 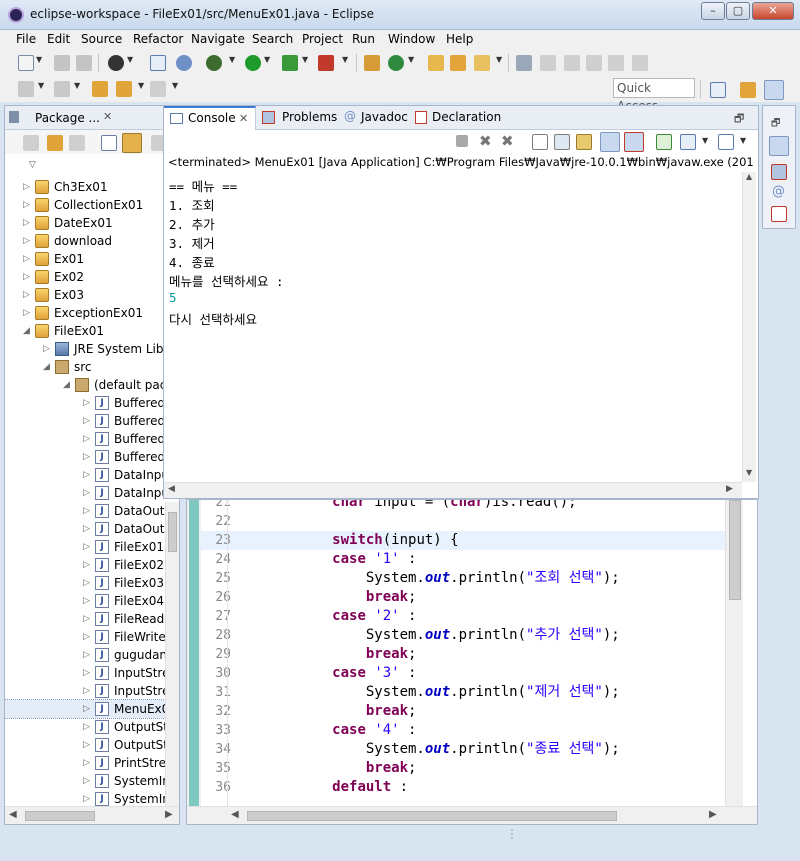 I want to click on open-perspective-icon, so click(x=718, y=90).